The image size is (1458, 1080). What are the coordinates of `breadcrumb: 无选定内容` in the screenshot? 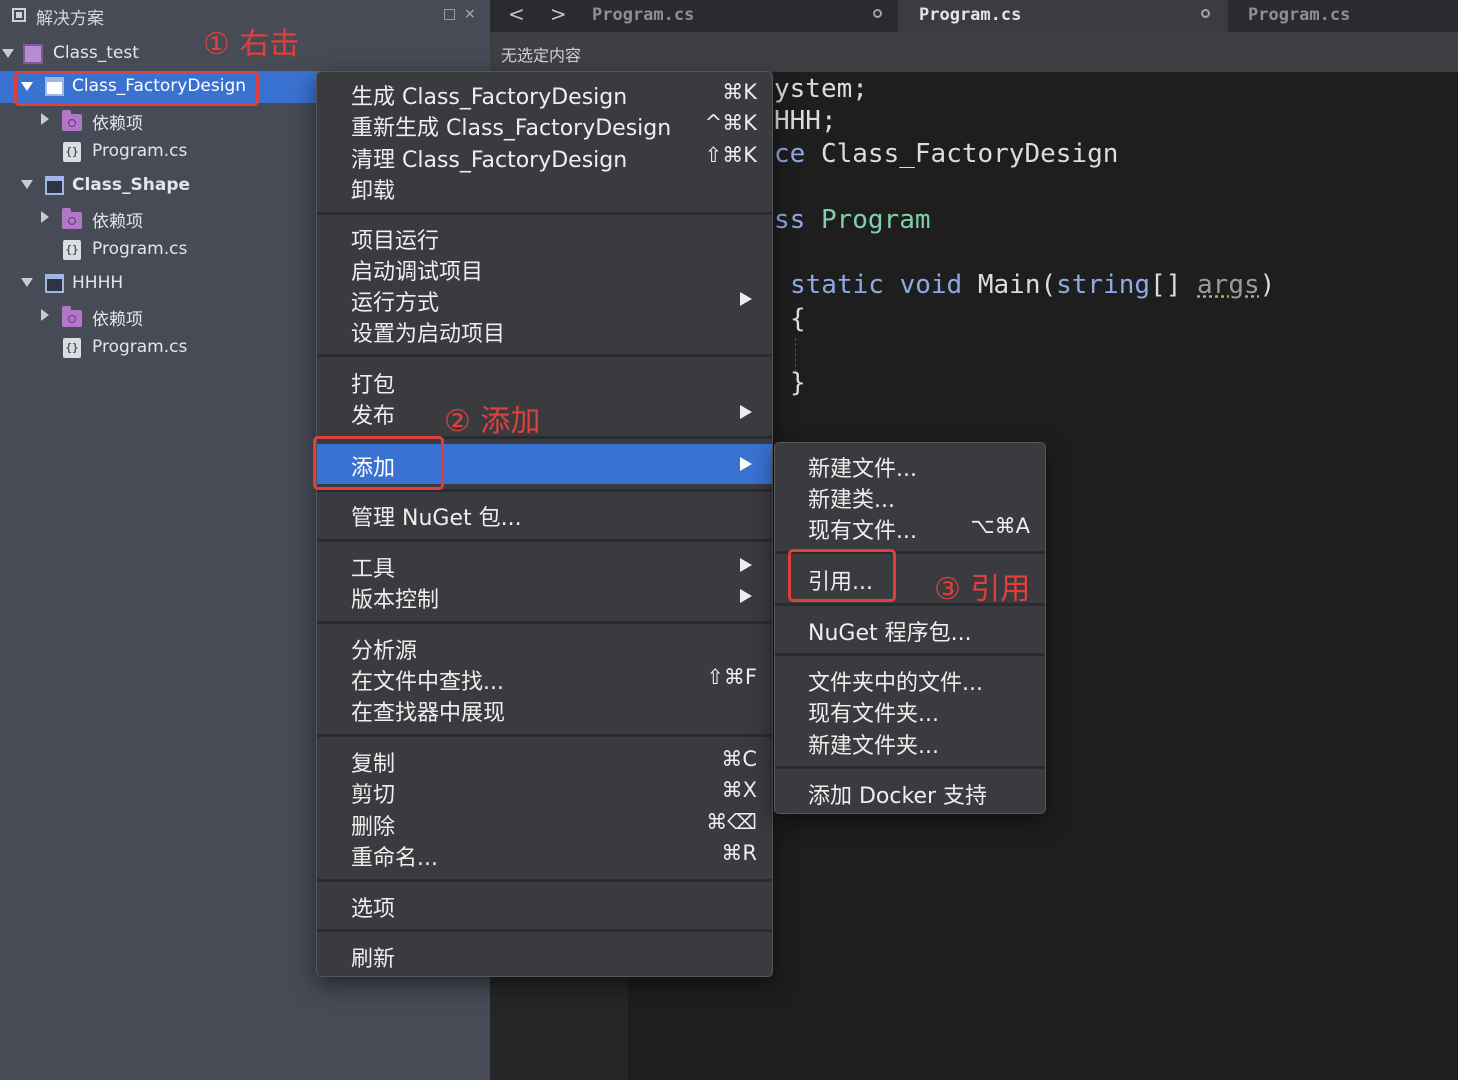 It's located at (974, 52).